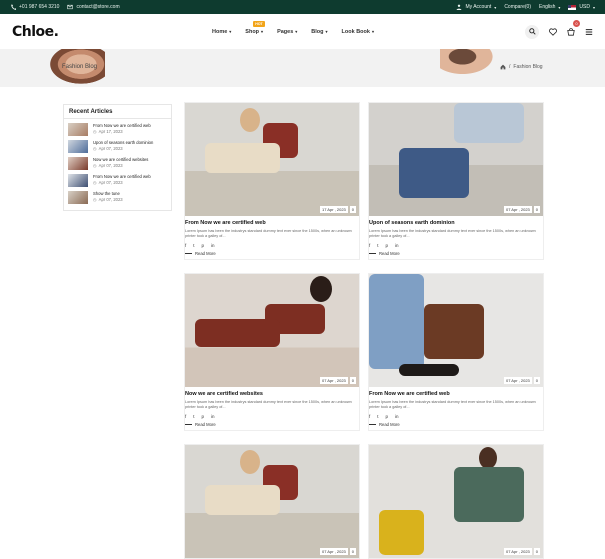 Image resolution: width=605 pixels, height=559 pixels. What do you see at coordinates (93, 7) in the screenshot?
I see `email-info: contact@store.com` at bounding box center [93, 7].